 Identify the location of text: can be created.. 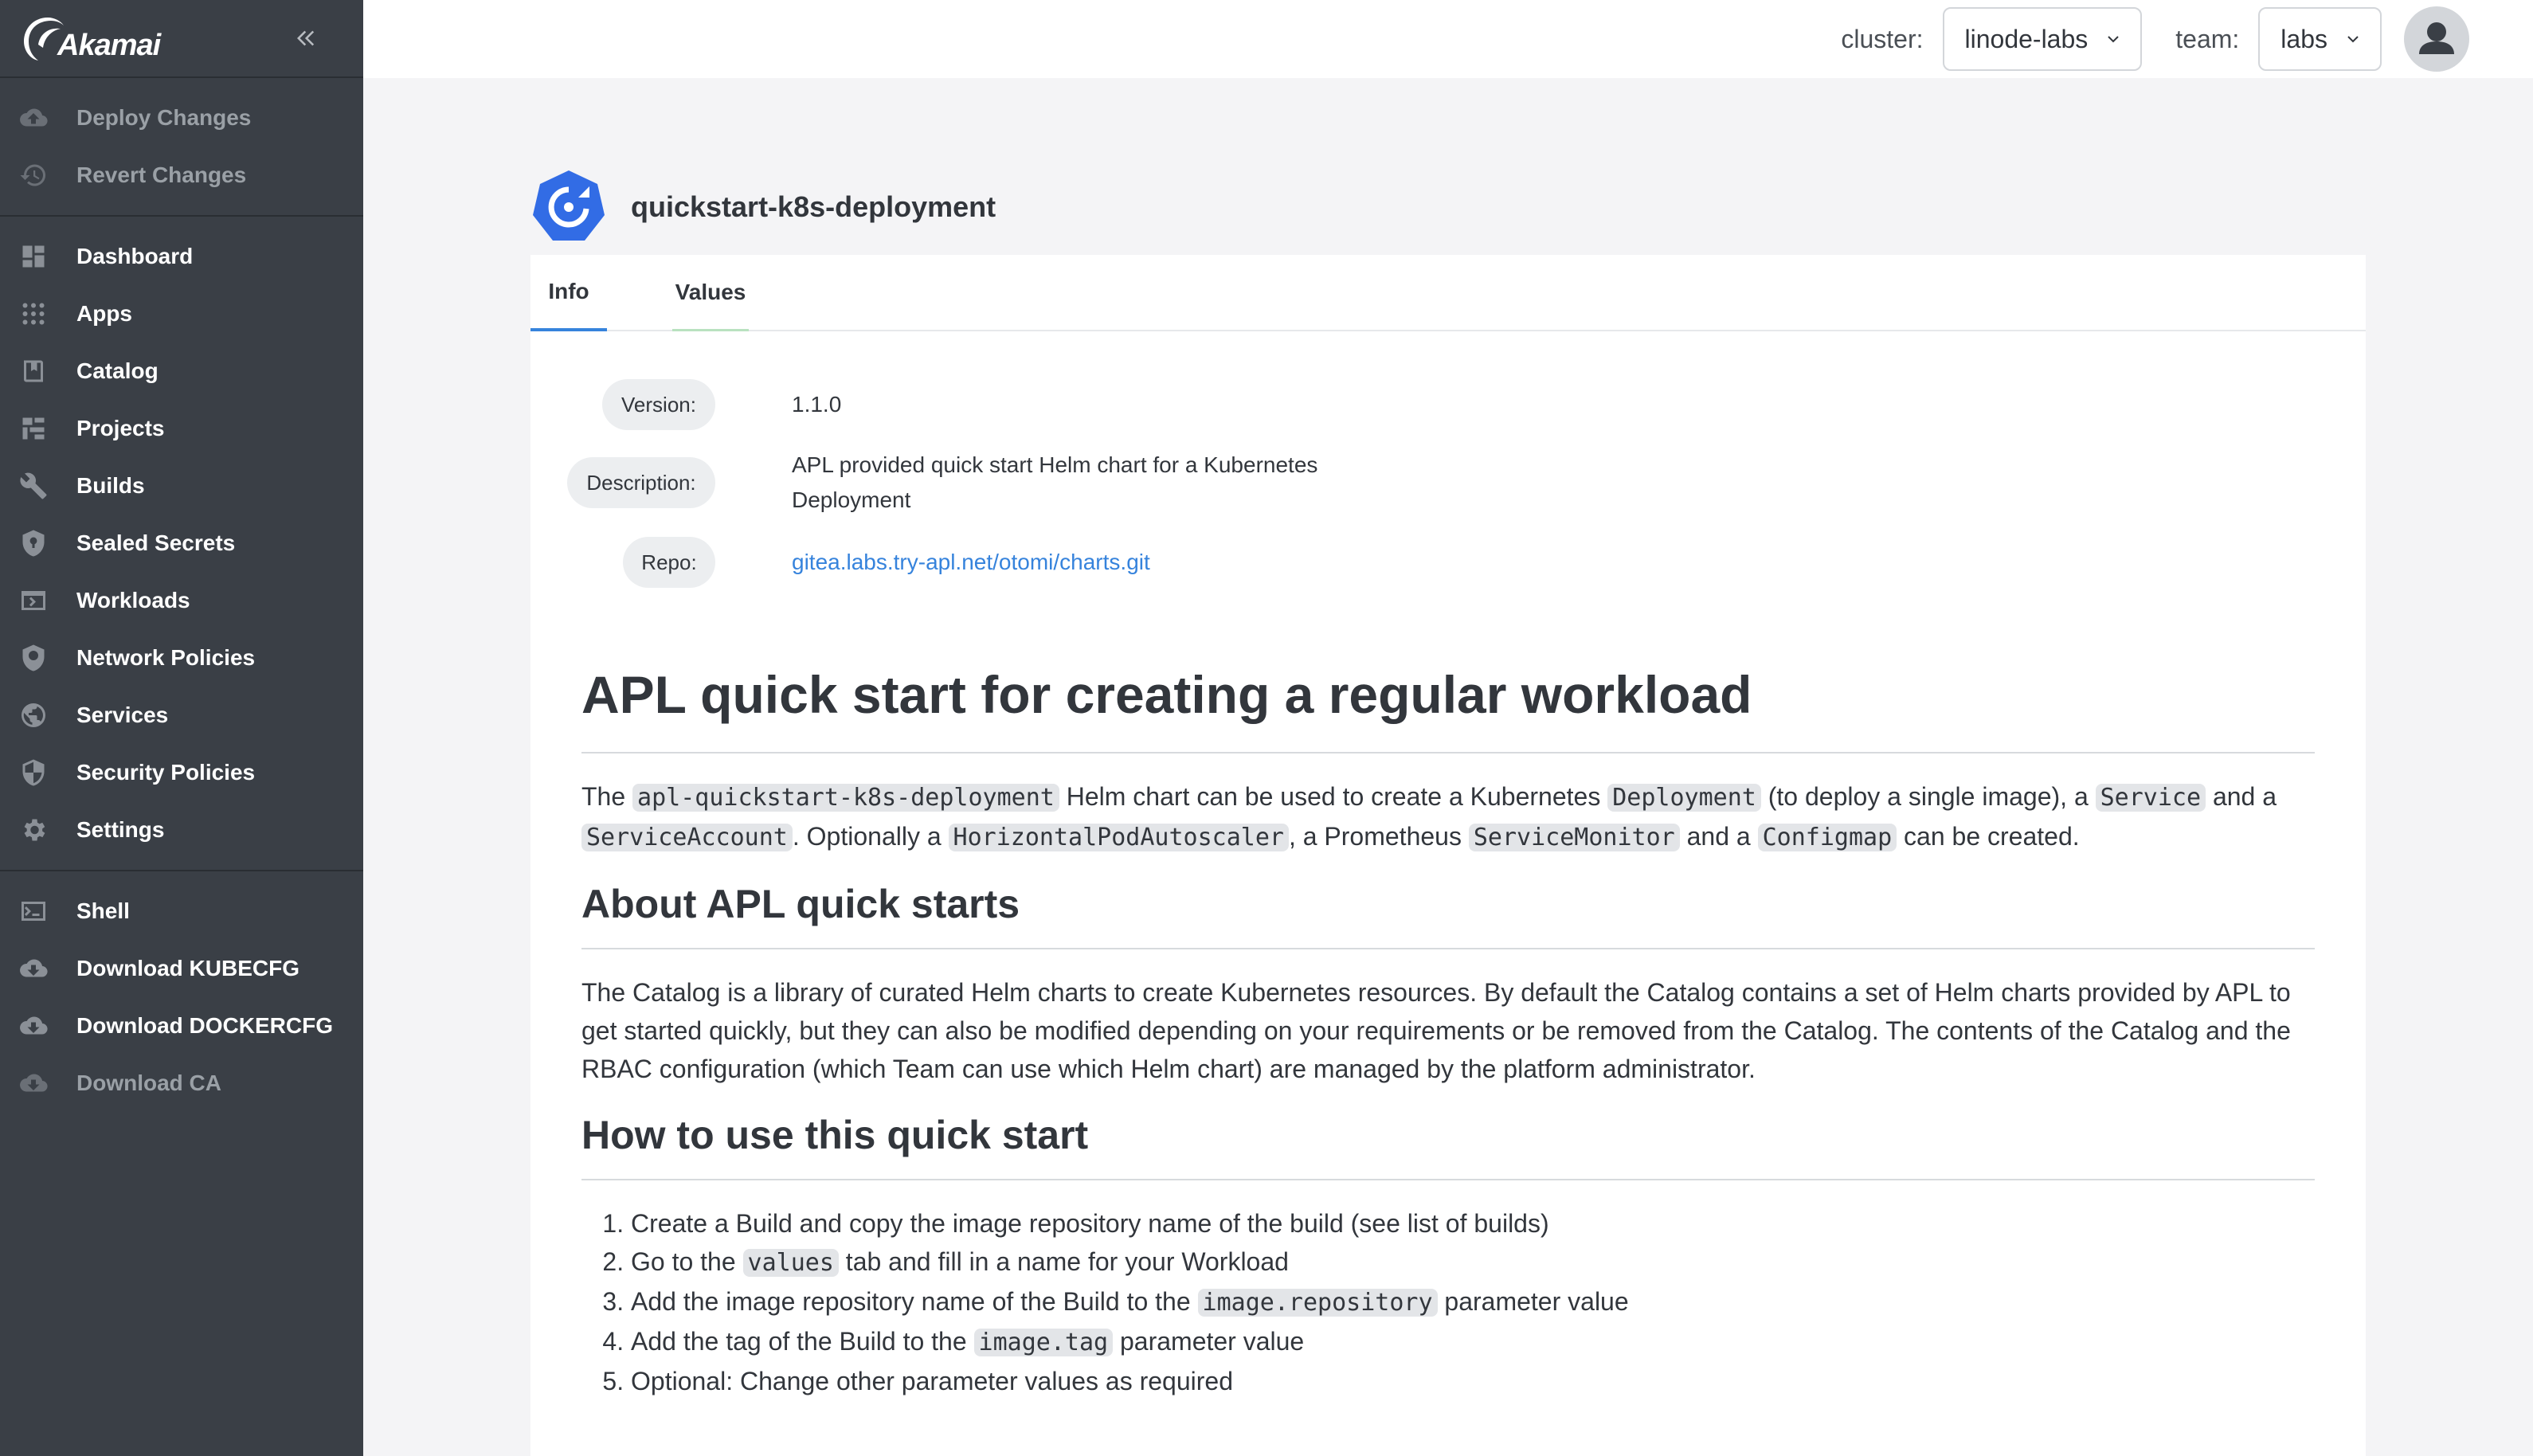
(1988, 836).